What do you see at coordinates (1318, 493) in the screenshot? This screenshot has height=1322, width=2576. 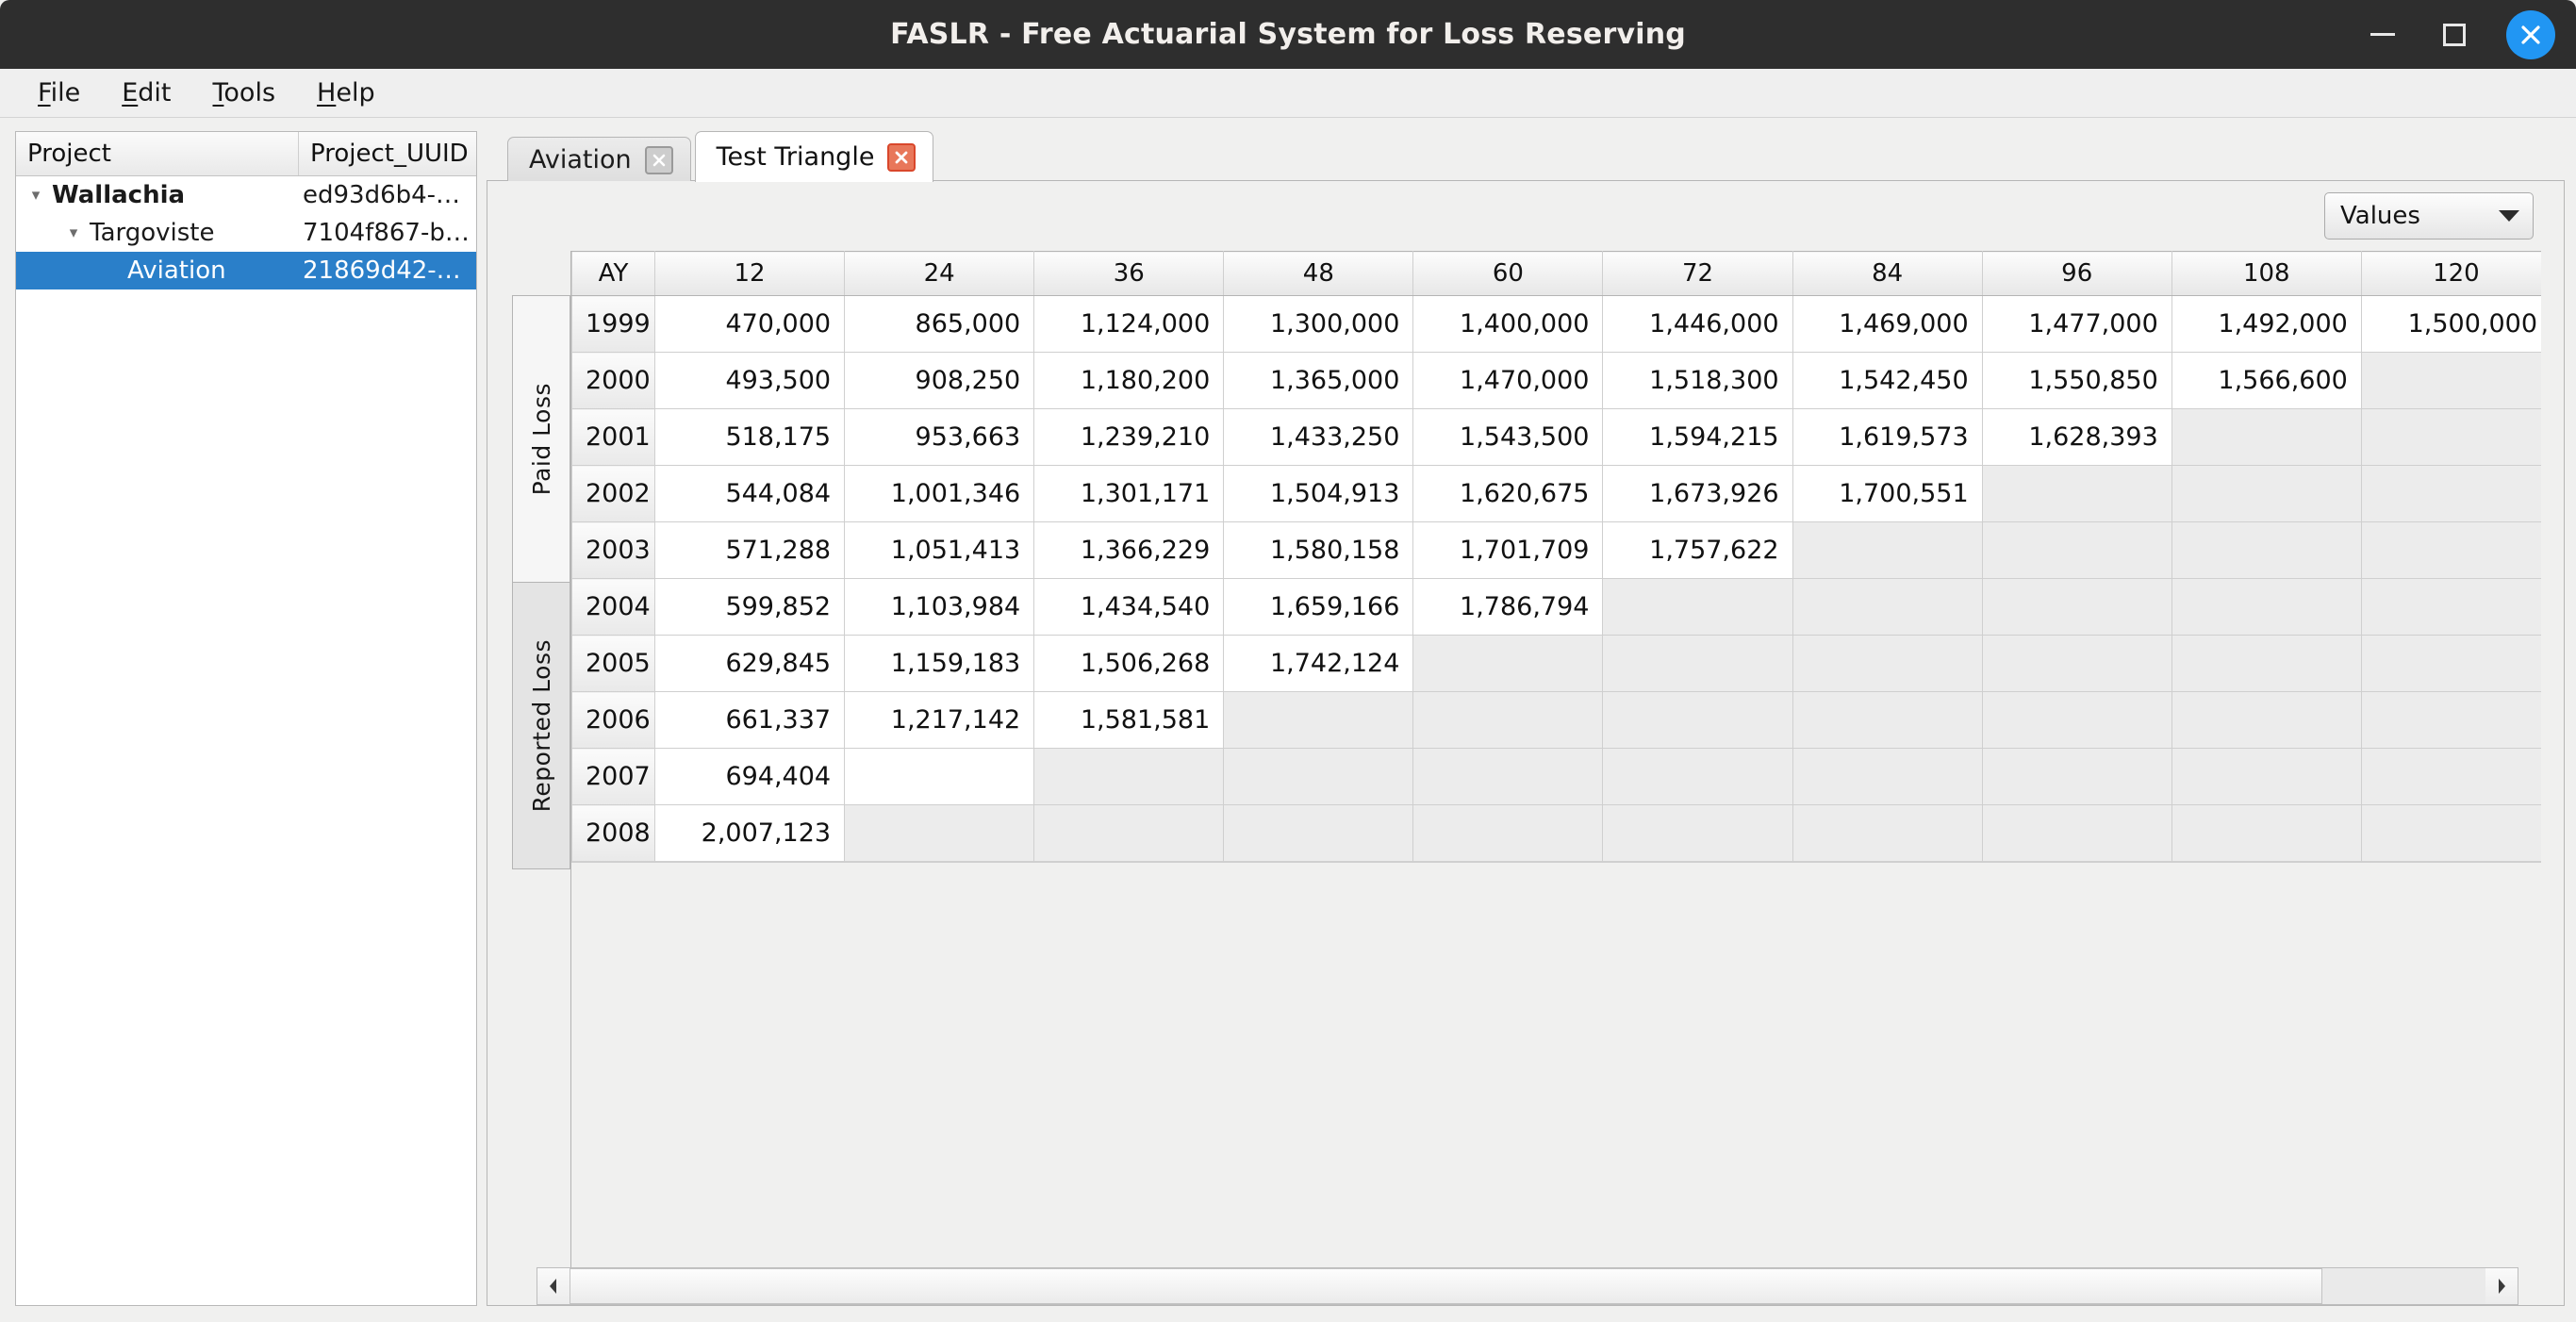 I see `cell-2002-48: 1,504,913` at bounding box center [1318, 493].